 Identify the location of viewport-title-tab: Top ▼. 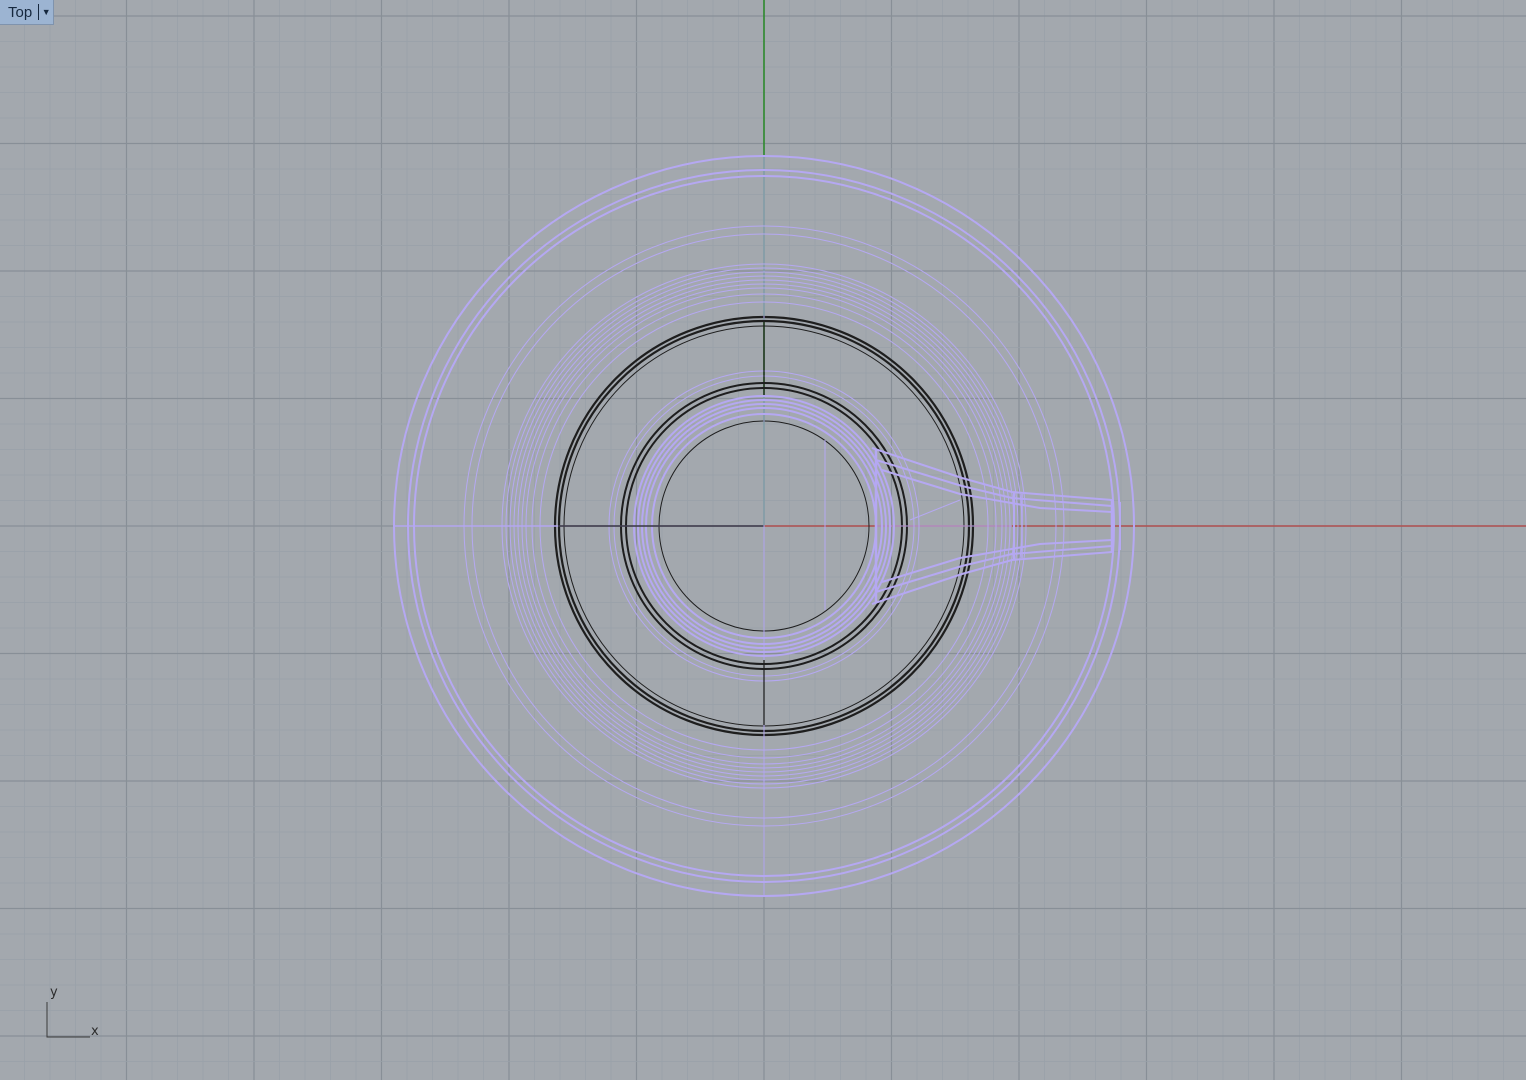
(27, 12).